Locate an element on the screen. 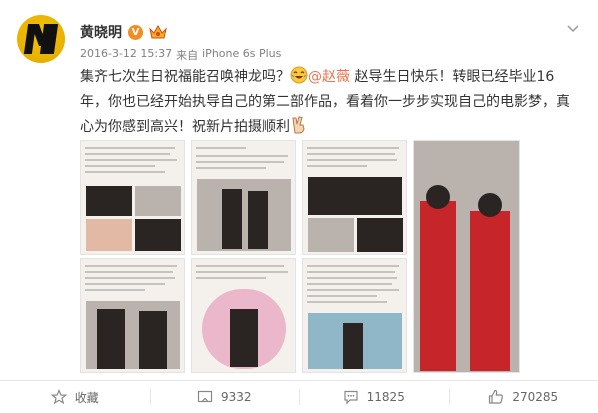  post-meta: 2016-3-12 15:37 来自 iPhone 6s Plus is located at coordinates (180, 55).